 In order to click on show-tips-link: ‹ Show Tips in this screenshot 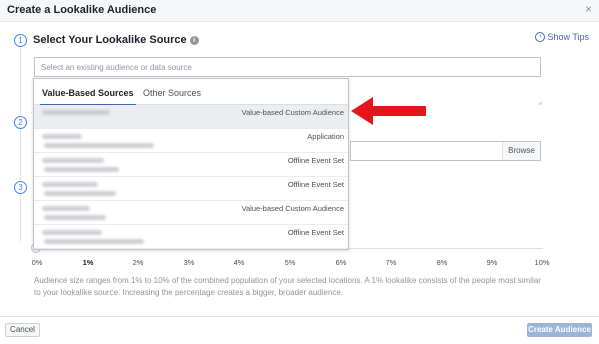, I will do `click(562, 37)`.